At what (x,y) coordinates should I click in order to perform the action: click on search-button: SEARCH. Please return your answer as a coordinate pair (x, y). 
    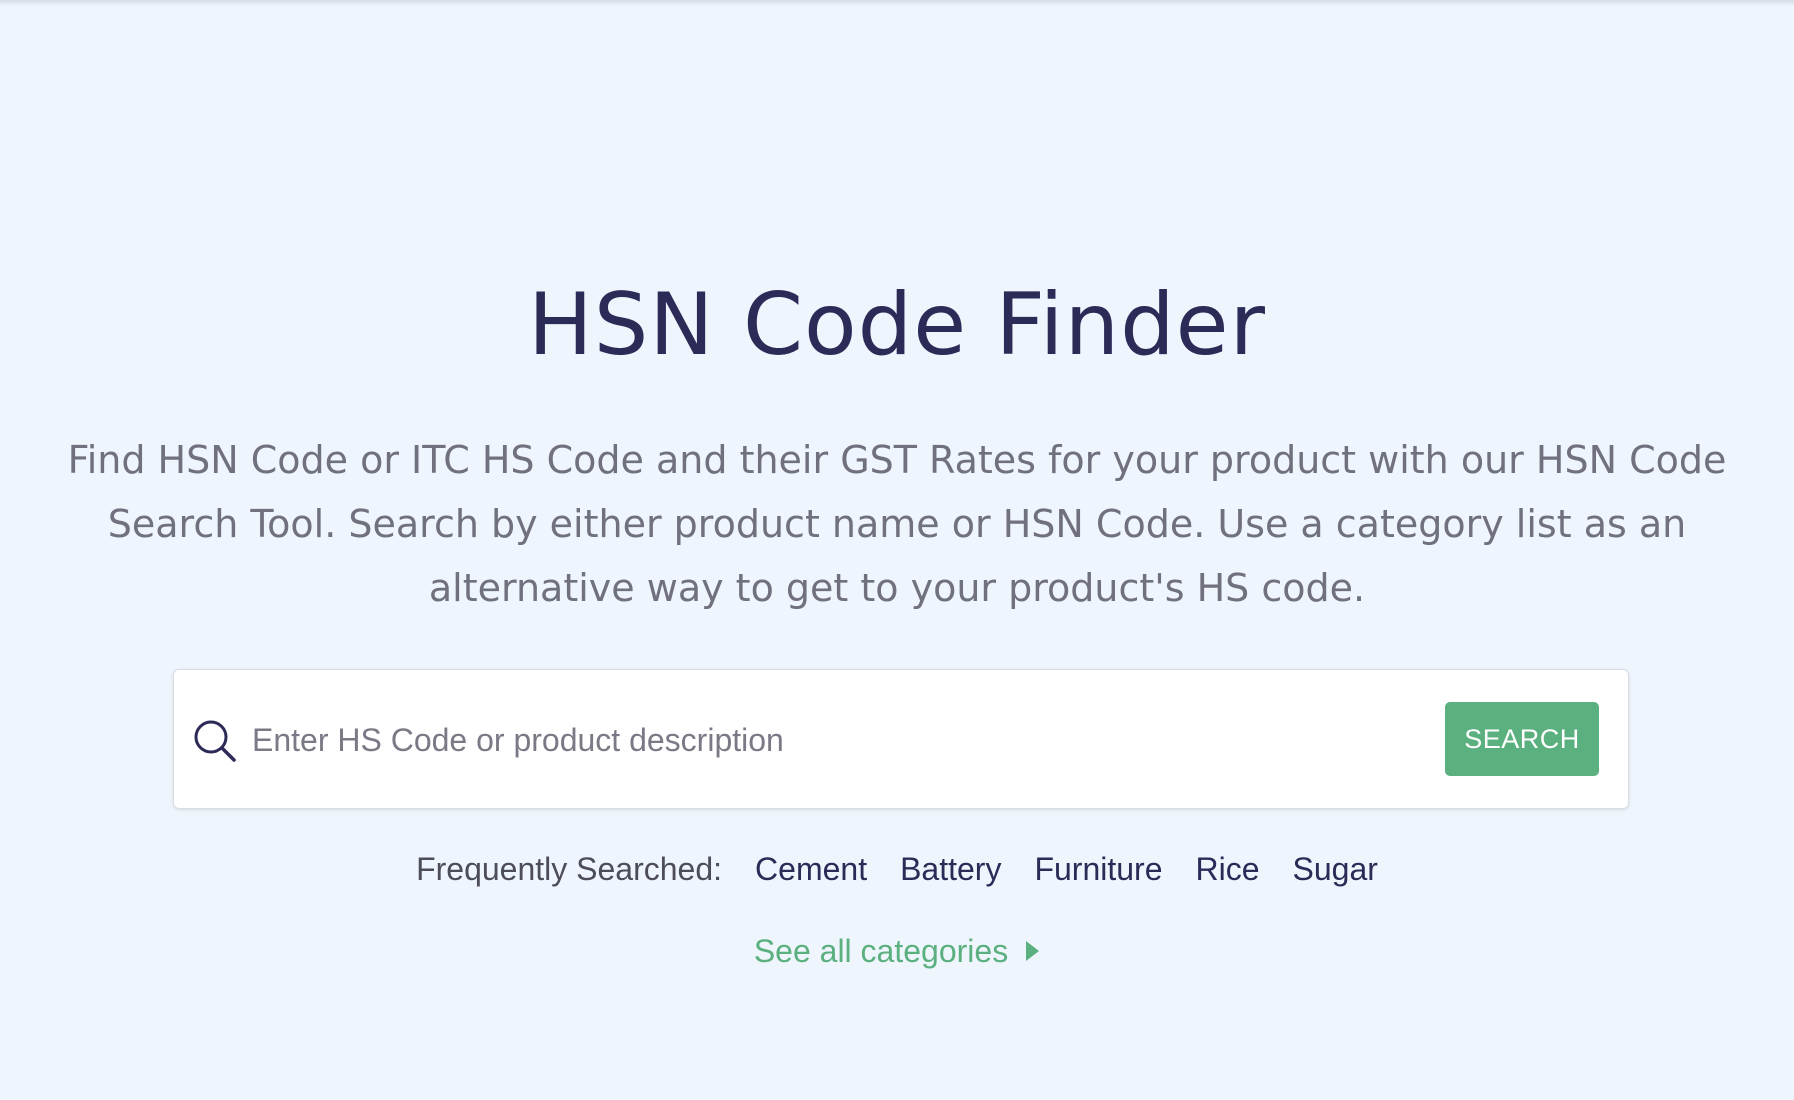
    Looking at the image, I should click on (1522, 739).